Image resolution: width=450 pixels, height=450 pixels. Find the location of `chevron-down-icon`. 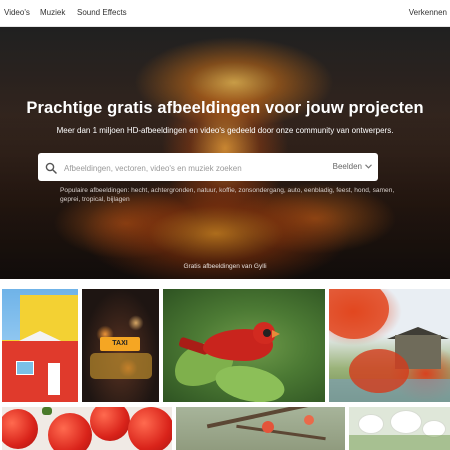

chevron-down-icon is located at coordinates (368, 166).